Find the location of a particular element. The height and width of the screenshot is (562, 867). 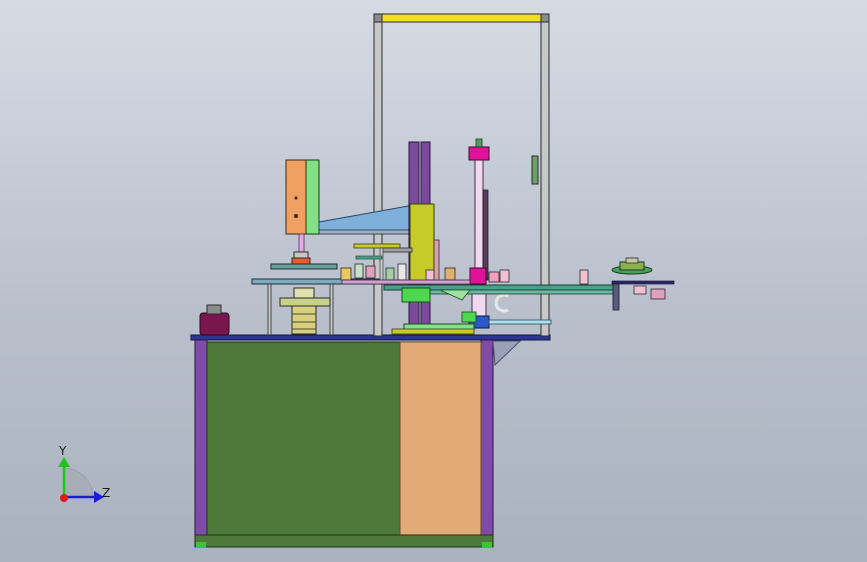

gantry-post-left is located at coordinates (378, 175).